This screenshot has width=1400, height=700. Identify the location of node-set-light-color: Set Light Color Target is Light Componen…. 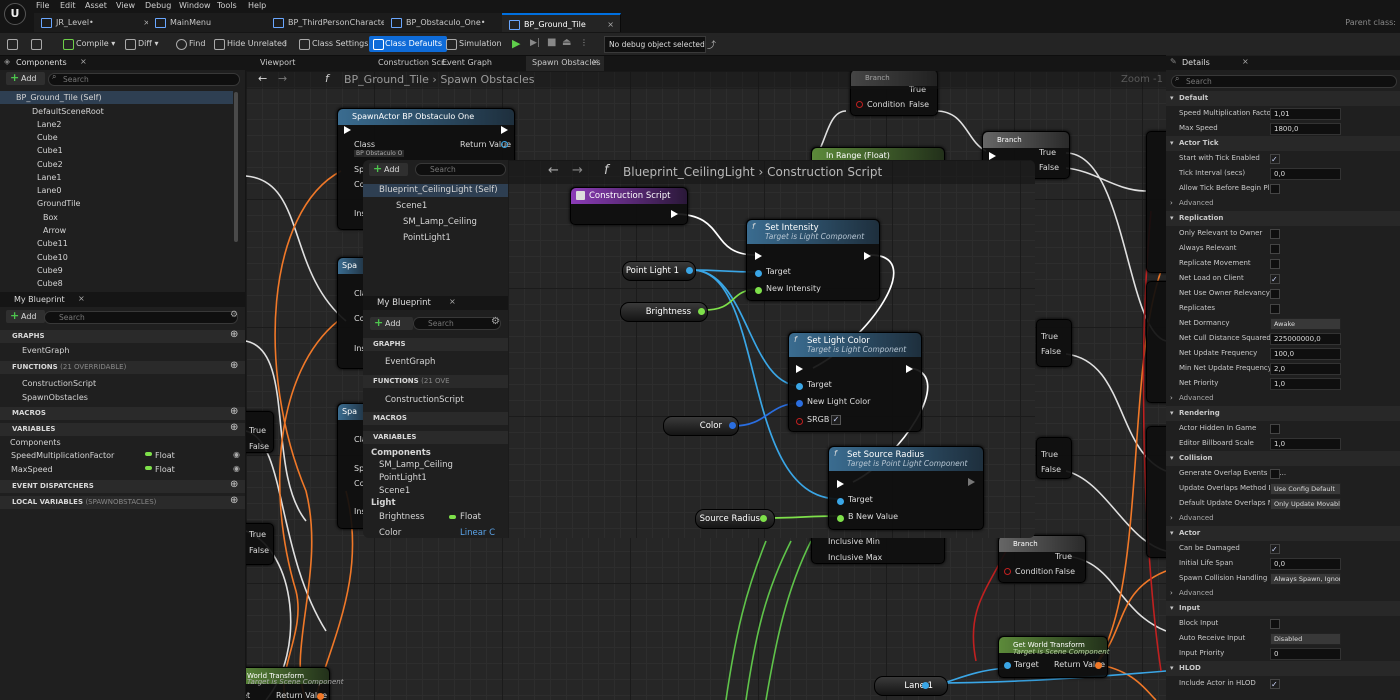
(855, 382).